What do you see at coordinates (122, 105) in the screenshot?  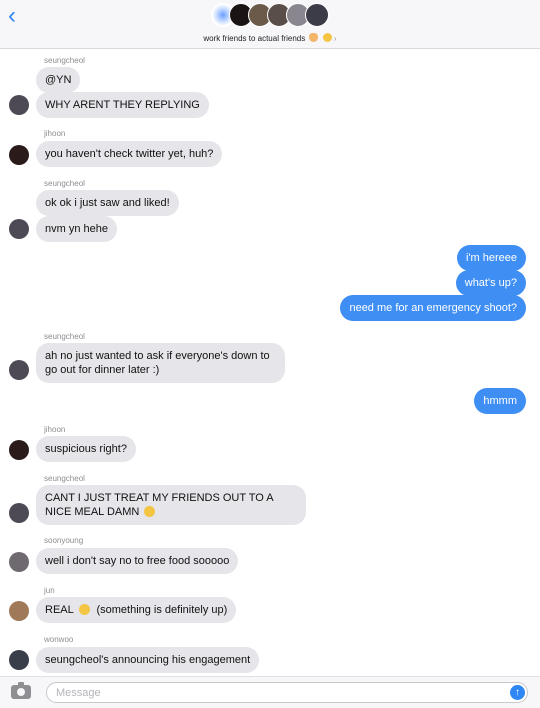 I see `message-bubble: WHY ARENT THEY REPLYING` at bounding box center [122, 105].